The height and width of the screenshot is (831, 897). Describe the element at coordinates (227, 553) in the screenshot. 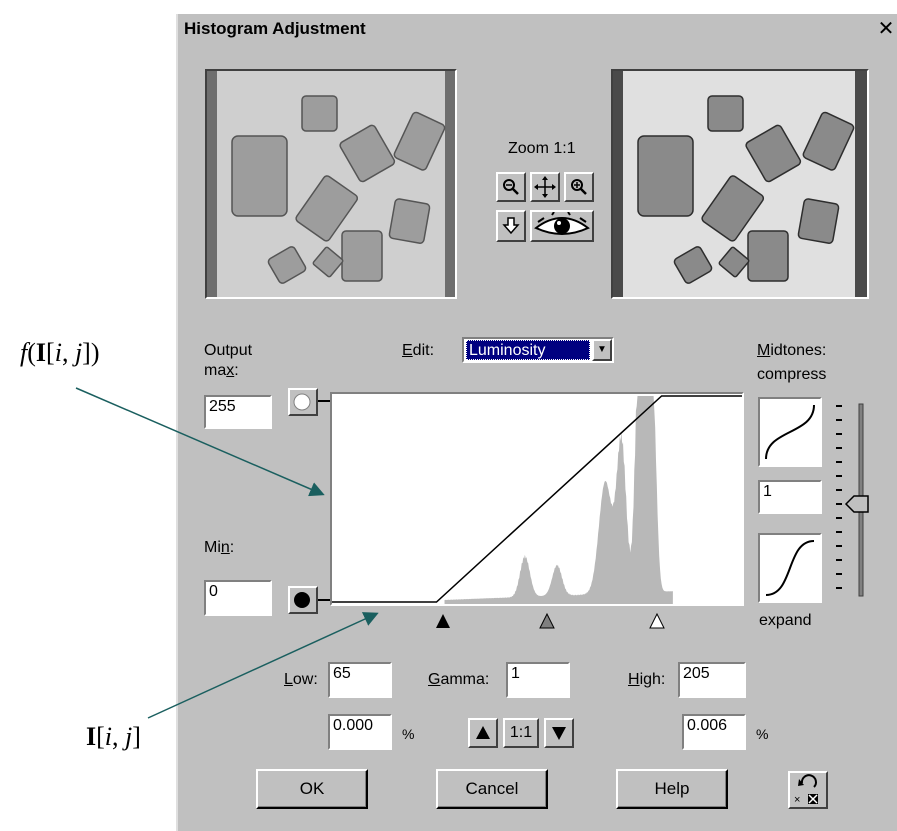

I see `annotation-arrows` at that location.